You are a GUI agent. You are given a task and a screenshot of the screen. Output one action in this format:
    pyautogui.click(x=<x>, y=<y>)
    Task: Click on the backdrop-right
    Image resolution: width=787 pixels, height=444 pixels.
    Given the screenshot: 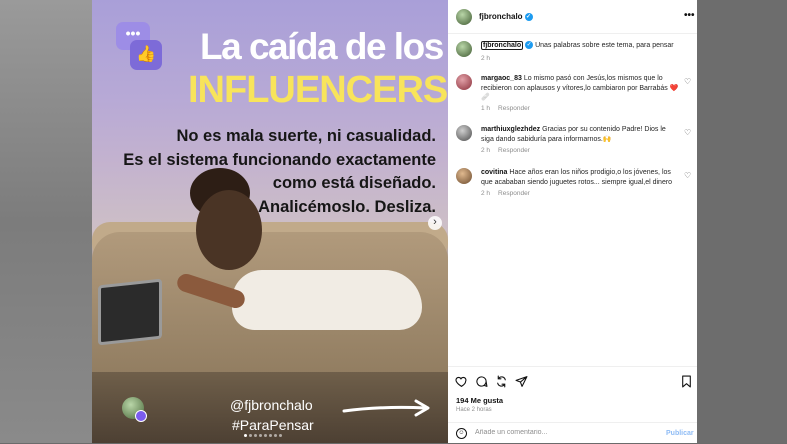 What is the action you would take?
    pyautogui.click(x=742, y=221)
    